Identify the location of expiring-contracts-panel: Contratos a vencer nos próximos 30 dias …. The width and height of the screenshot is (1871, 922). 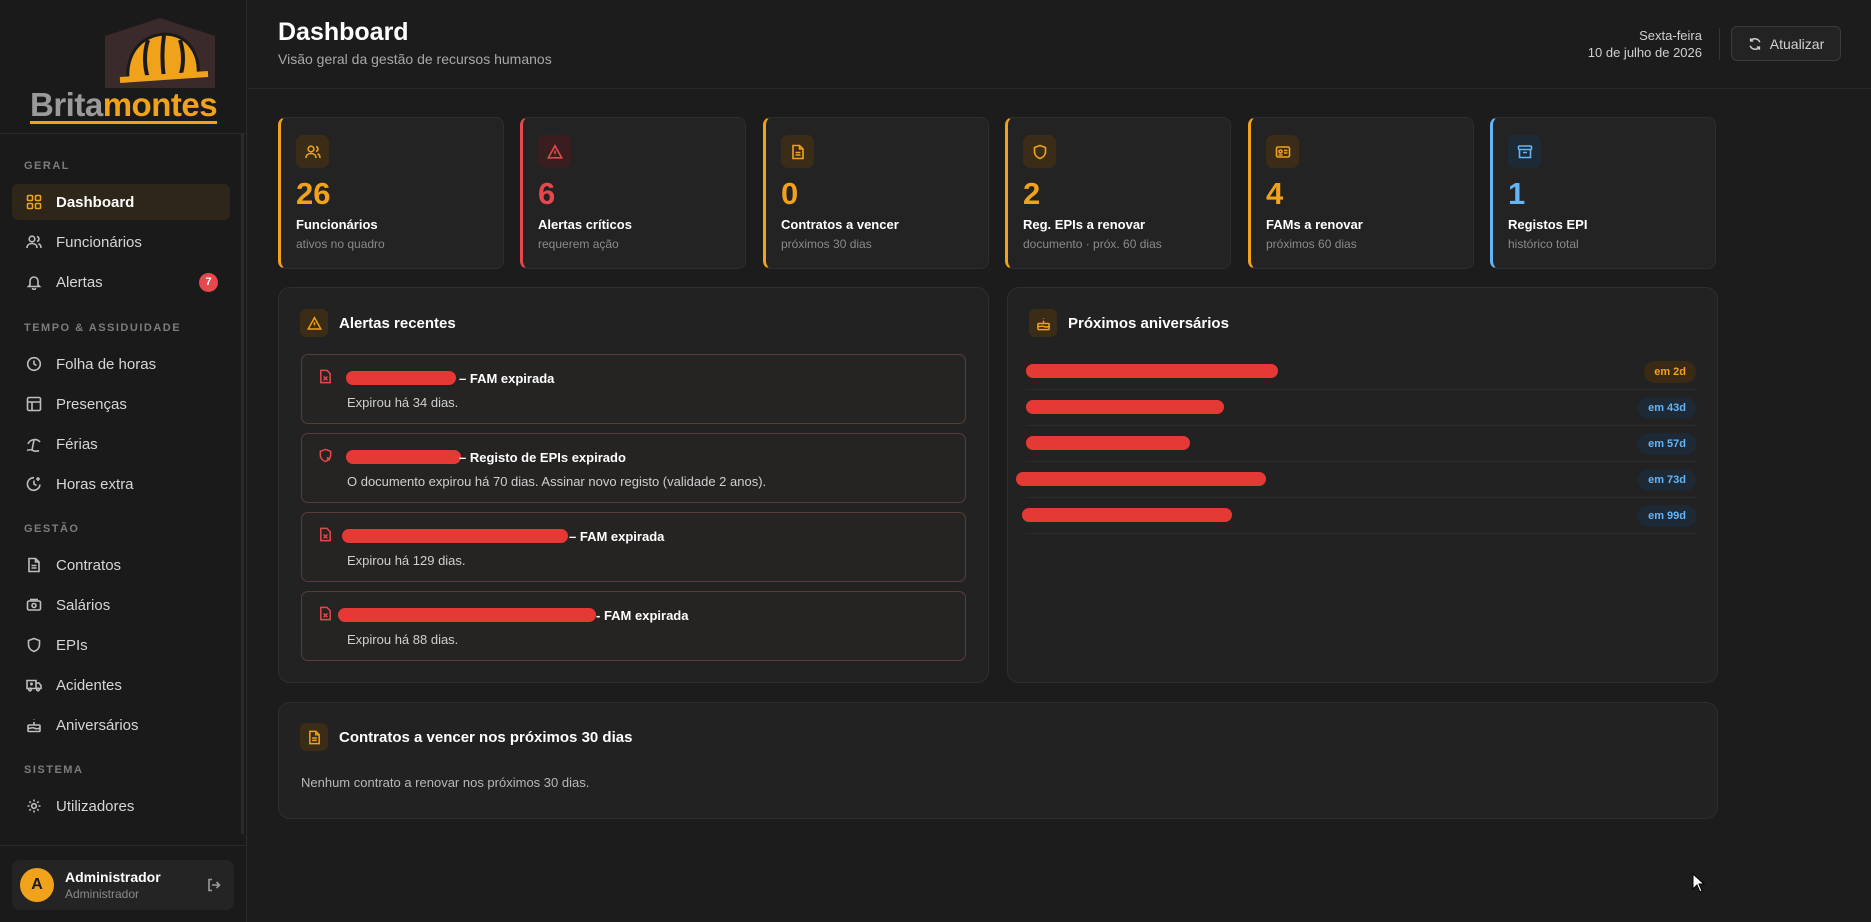
(998, 760).